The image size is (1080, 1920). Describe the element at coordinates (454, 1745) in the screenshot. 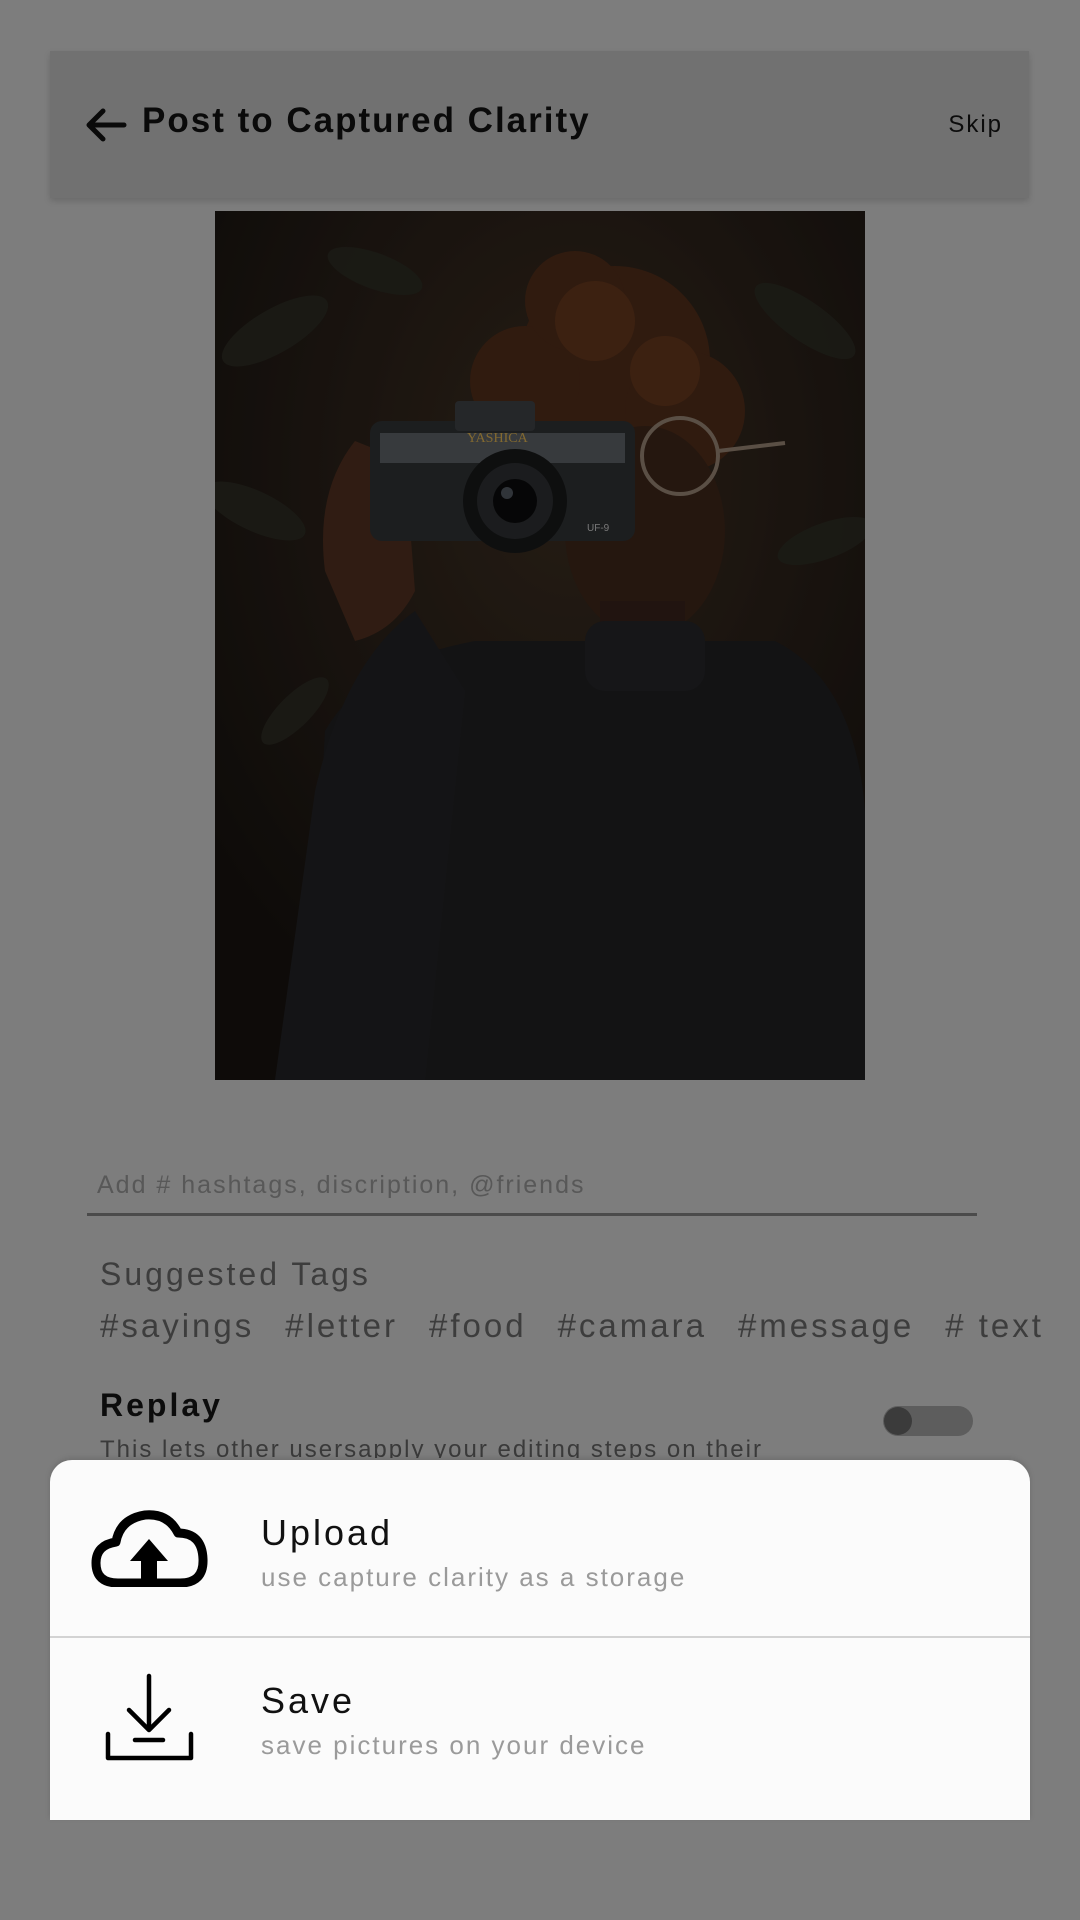

I see `save-subtitle: save pictures on your device` at that location.